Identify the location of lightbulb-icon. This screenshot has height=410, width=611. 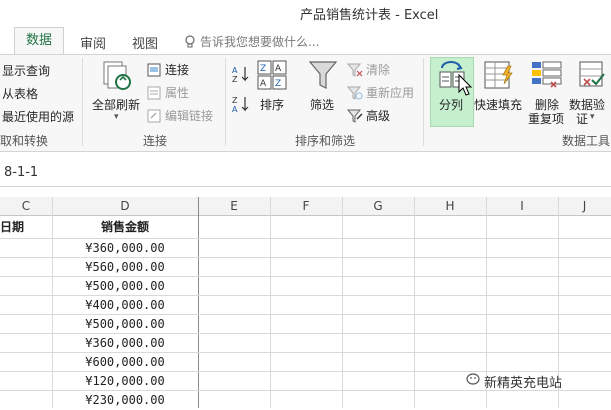
(190, 43).